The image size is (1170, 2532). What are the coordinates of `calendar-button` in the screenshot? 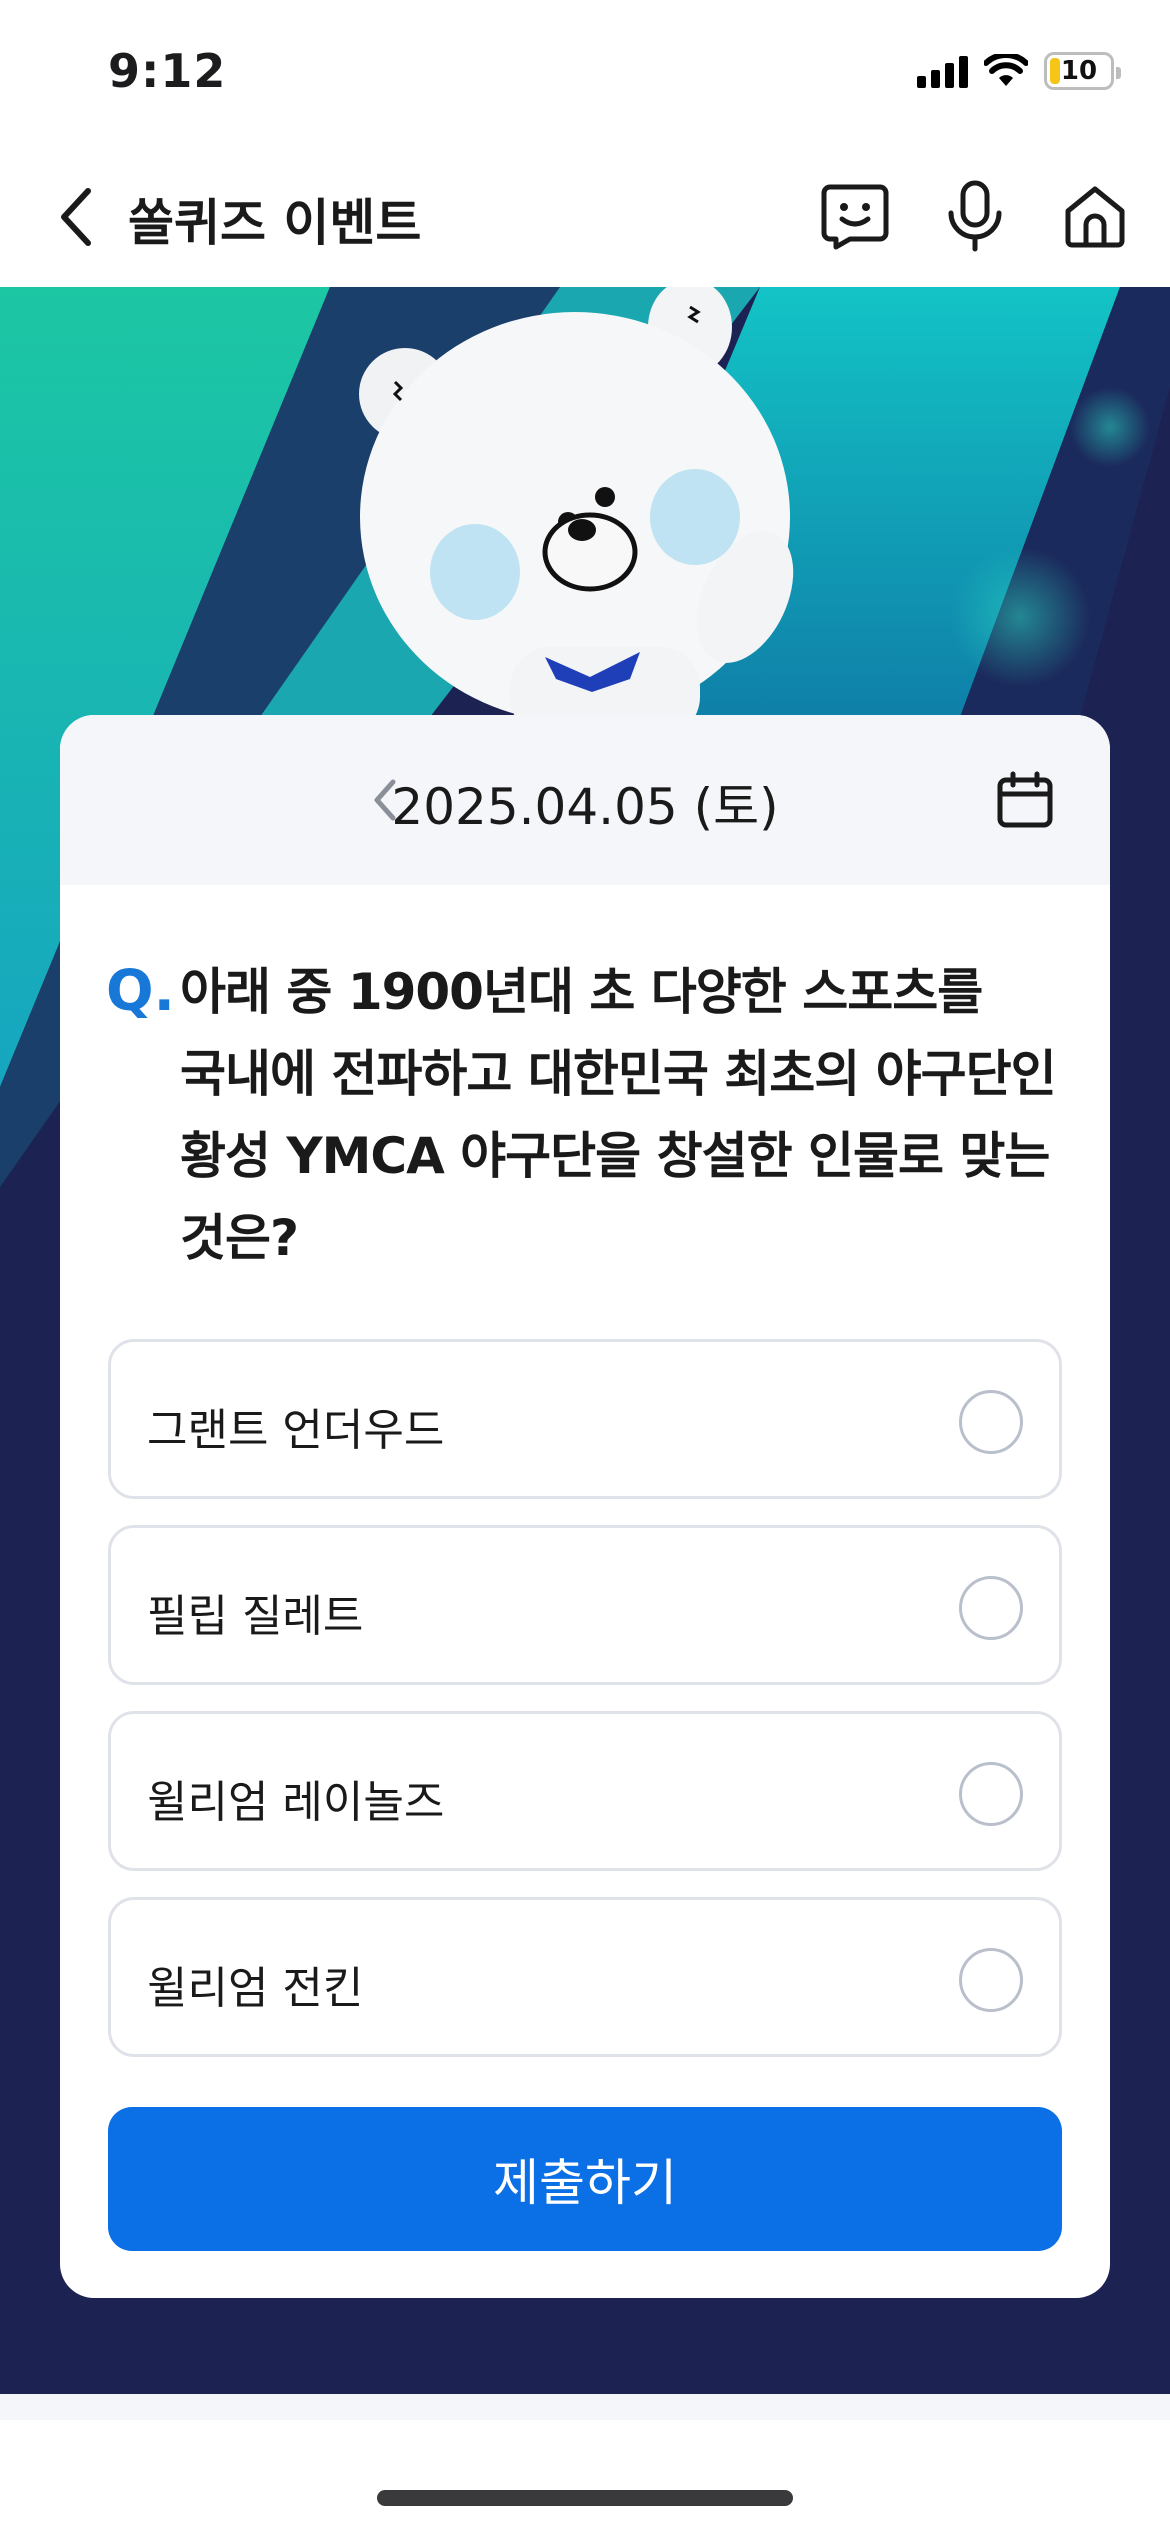 It's located at (1025, 800).